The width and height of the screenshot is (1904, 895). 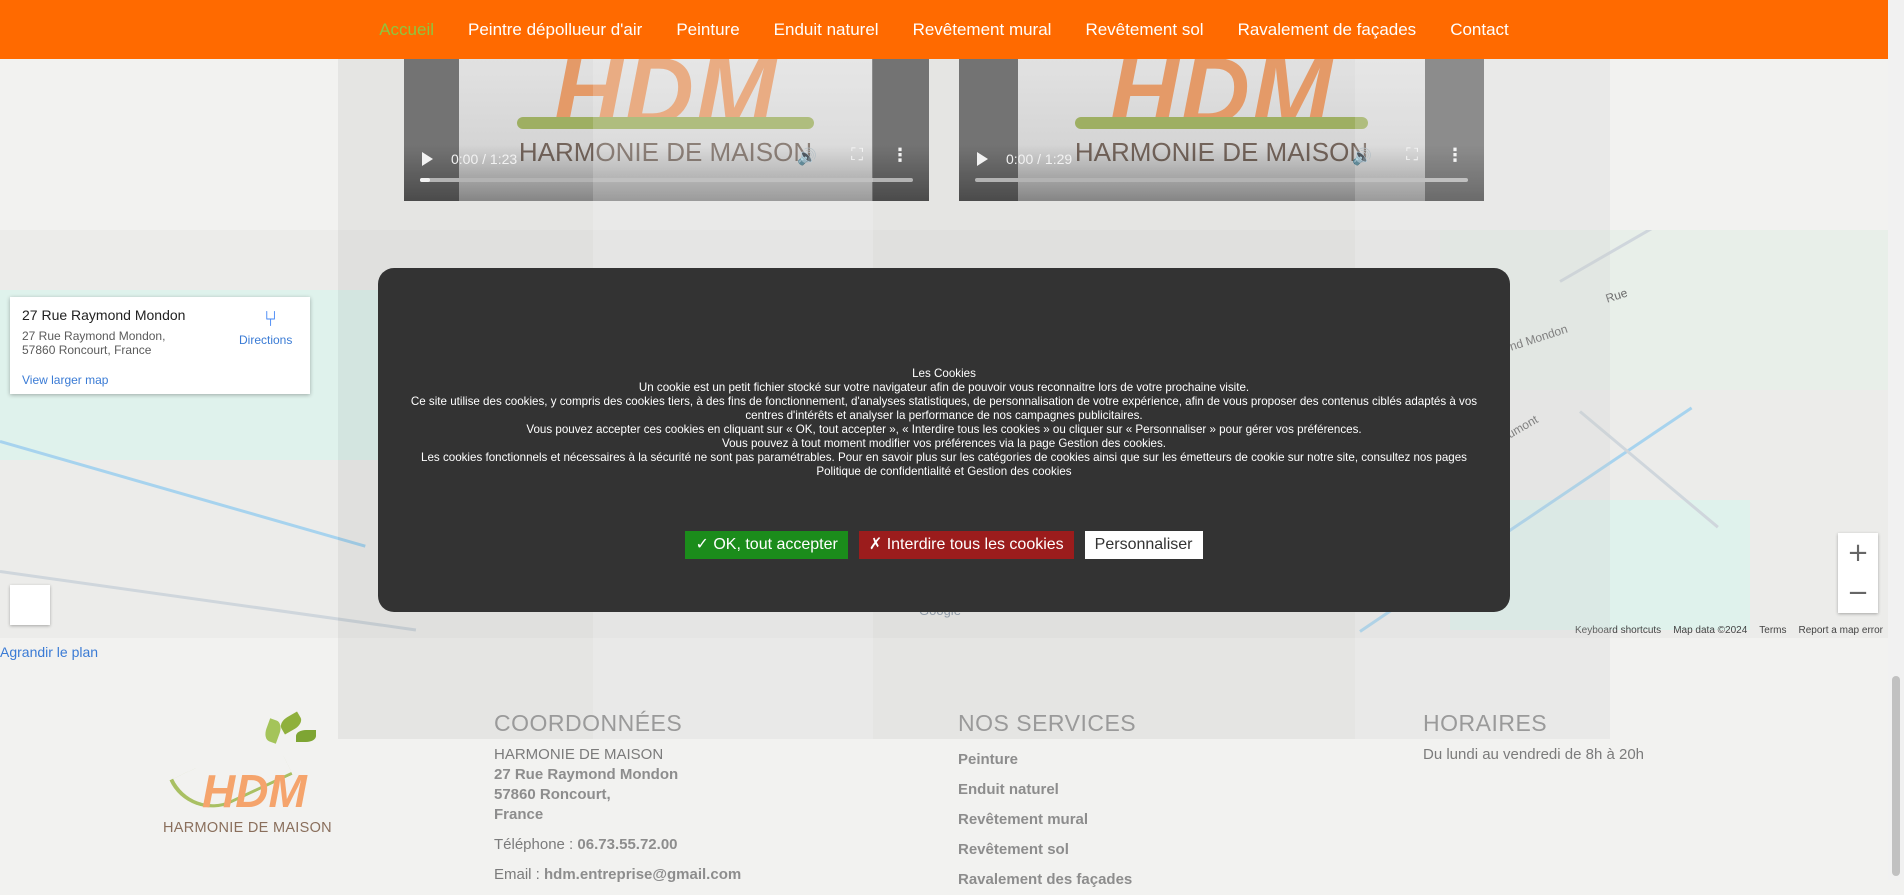 I want to click on nav-item-enduit-naturel: Enduit naturel, so click(x=826, y=30).